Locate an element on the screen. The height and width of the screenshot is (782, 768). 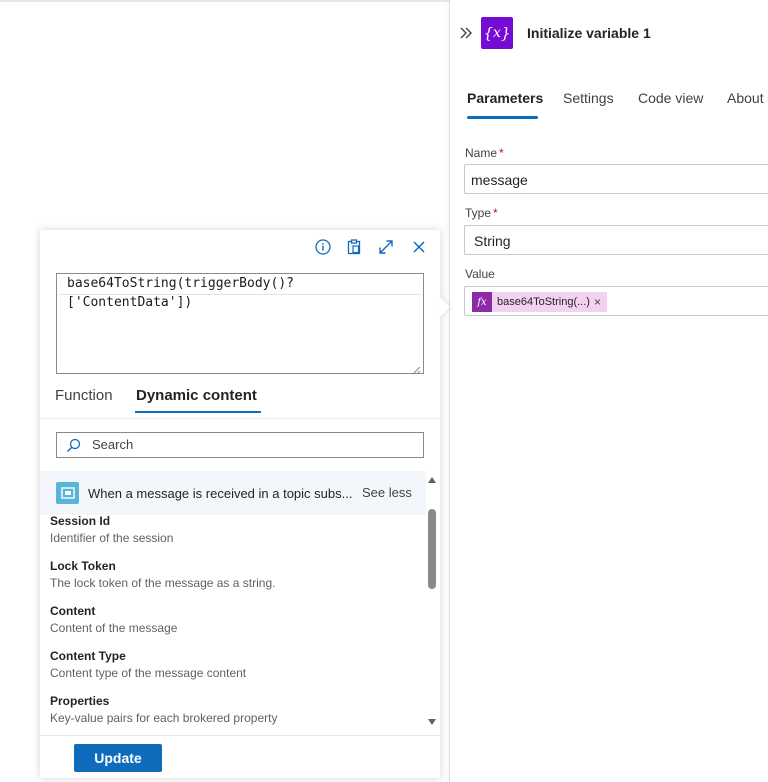
see-less-link: See less is located at coordinates (387, 492).